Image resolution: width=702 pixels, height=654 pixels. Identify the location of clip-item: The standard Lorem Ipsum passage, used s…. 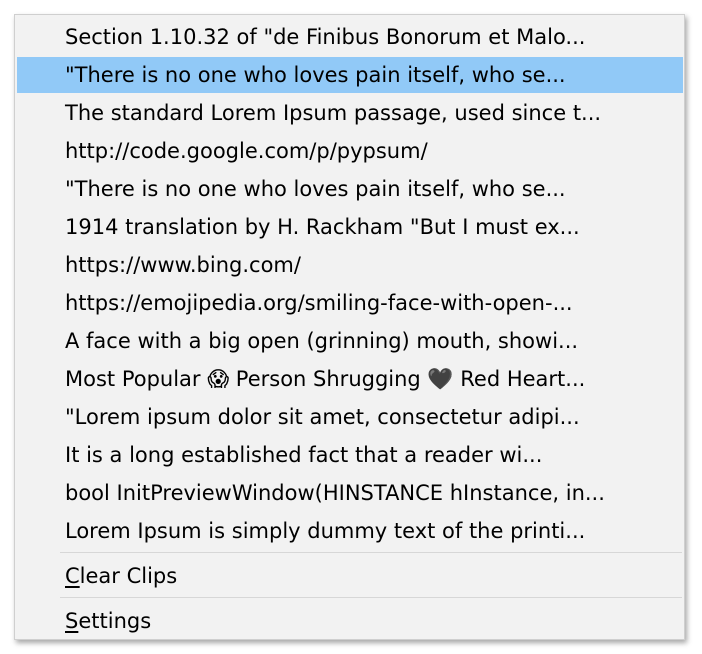
(350, 113).